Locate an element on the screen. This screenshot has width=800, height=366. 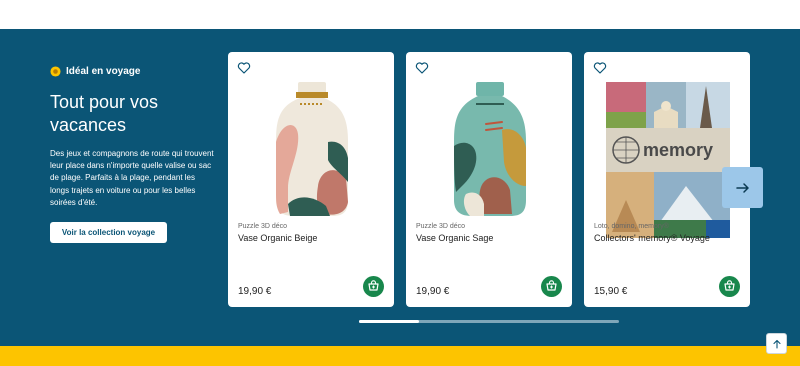
product-image-memory-box: memory is located at coordinates (667, 160).